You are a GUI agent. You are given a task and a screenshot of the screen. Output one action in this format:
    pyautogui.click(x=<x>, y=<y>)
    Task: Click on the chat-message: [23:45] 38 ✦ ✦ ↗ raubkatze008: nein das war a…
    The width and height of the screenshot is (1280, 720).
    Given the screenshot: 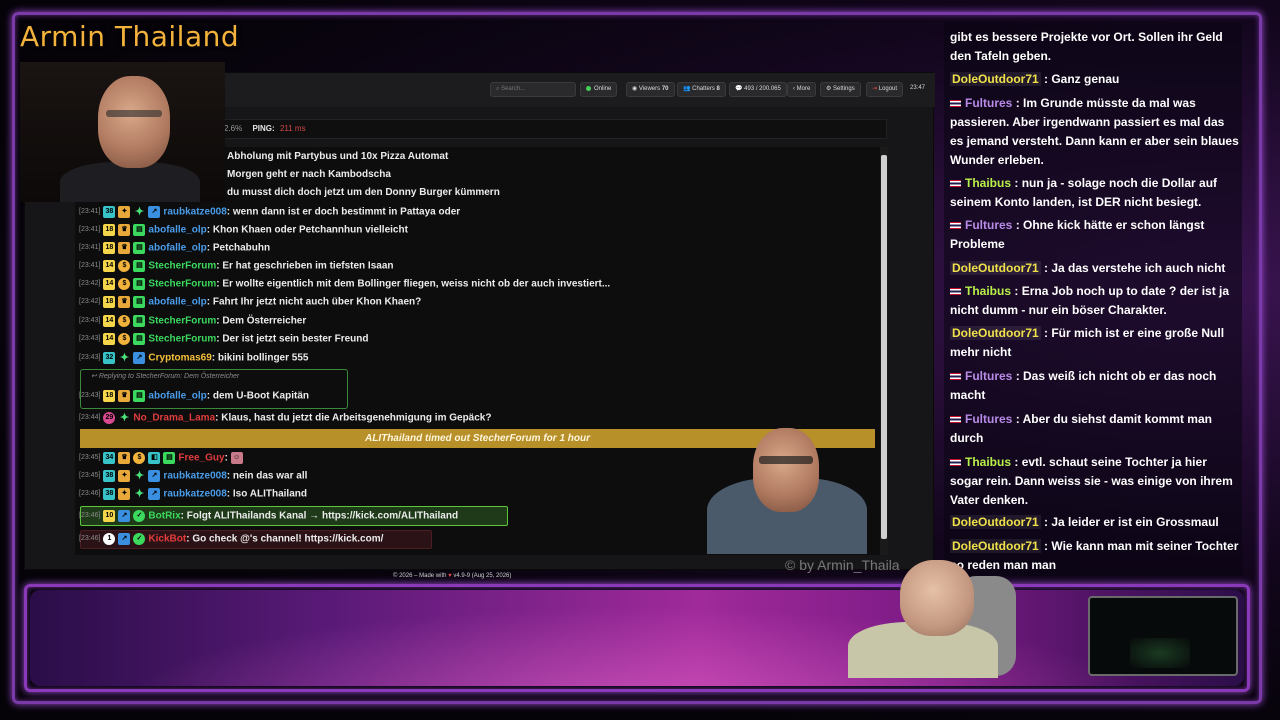 What is the action you would take?
    pyautogui.click(x=193, y=476)
    